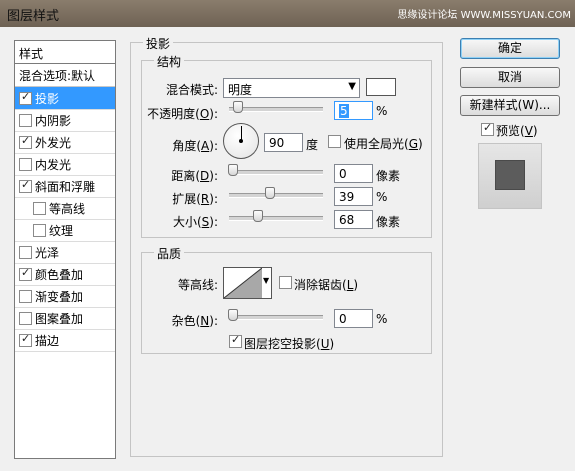 The height and width of the screenshot is (471, 575). What do you see at coordinates (517, 131) in the screenshot?
I see `preview-label: 预览(V)` at bounding box center [517, 131].